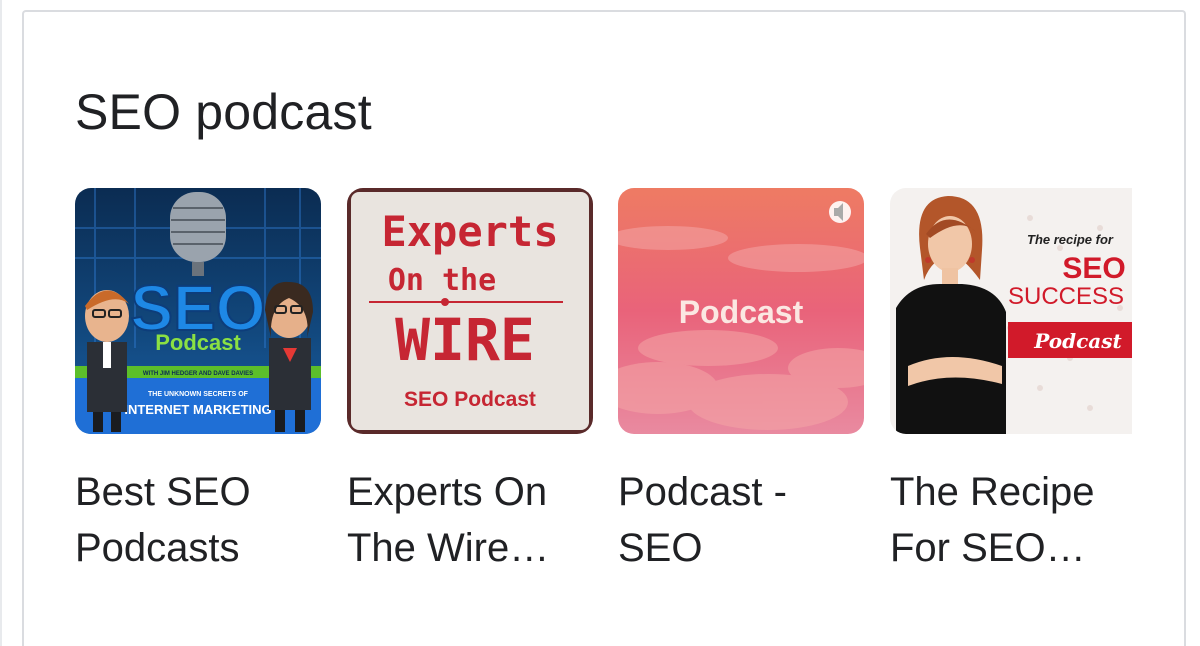  I want to click on cover-sub-word: Podcast, so click(198, 342).